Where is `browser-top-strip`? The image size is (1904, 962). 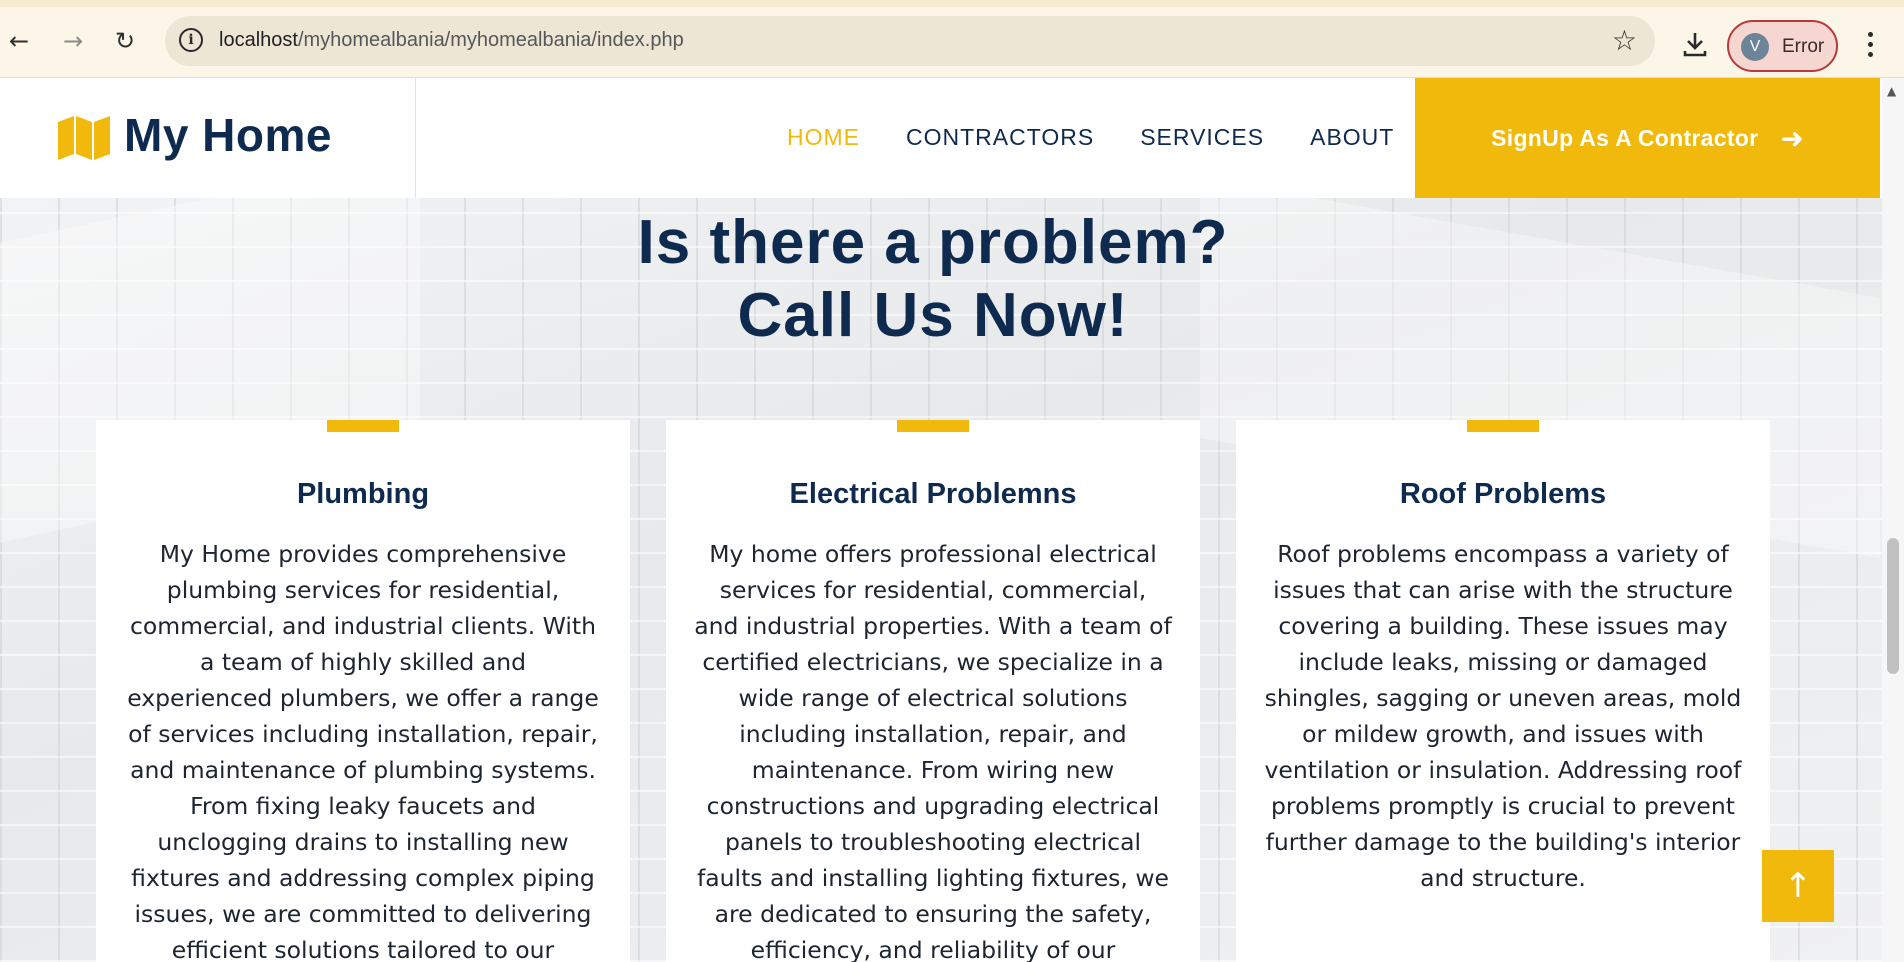
browser-top-strip is located at coordinates (952, 3).